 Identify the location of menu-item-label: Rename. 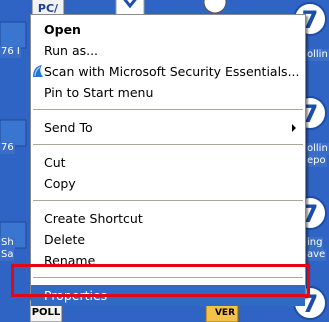
(70, 260).